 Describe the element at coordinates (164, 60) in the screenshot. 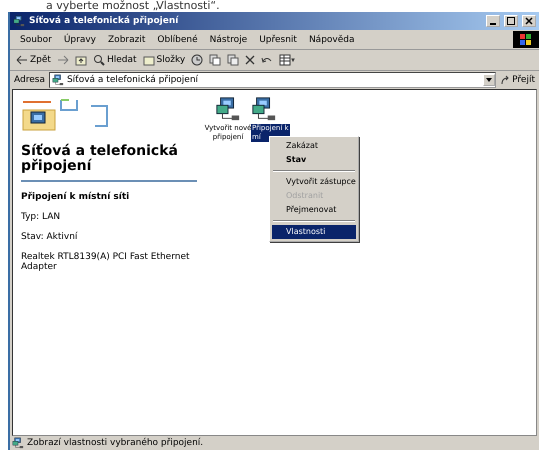

I see `folders-button: Složky` at that location.